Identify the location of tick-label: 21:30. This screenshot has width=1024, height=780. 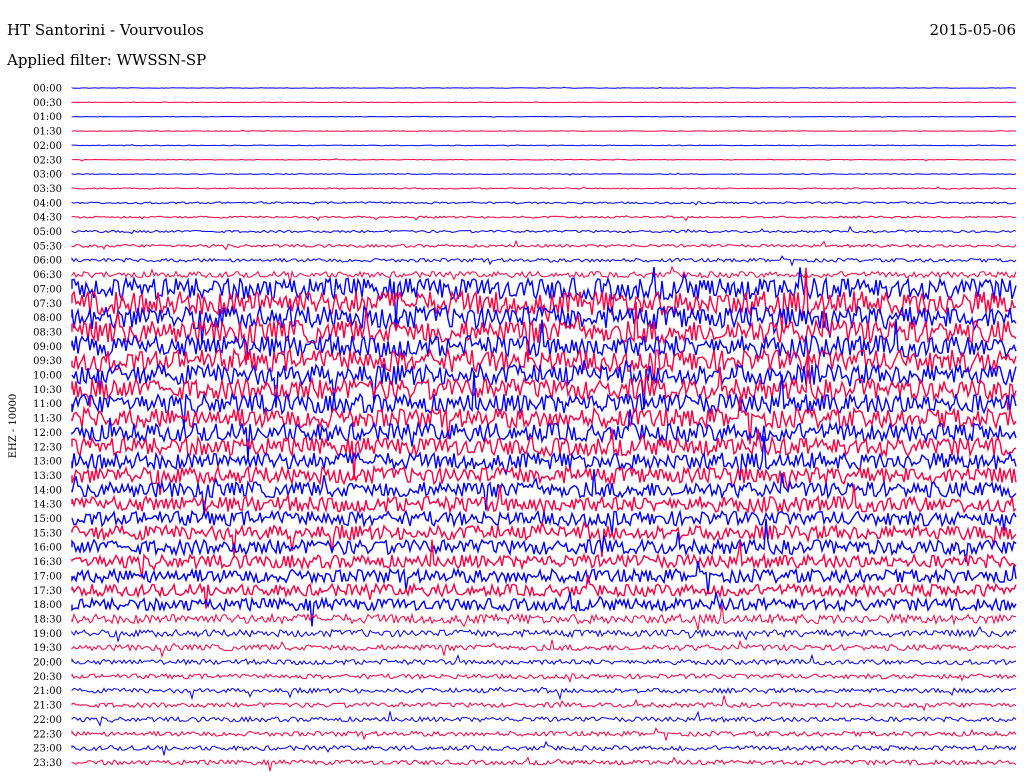
(47, 706).